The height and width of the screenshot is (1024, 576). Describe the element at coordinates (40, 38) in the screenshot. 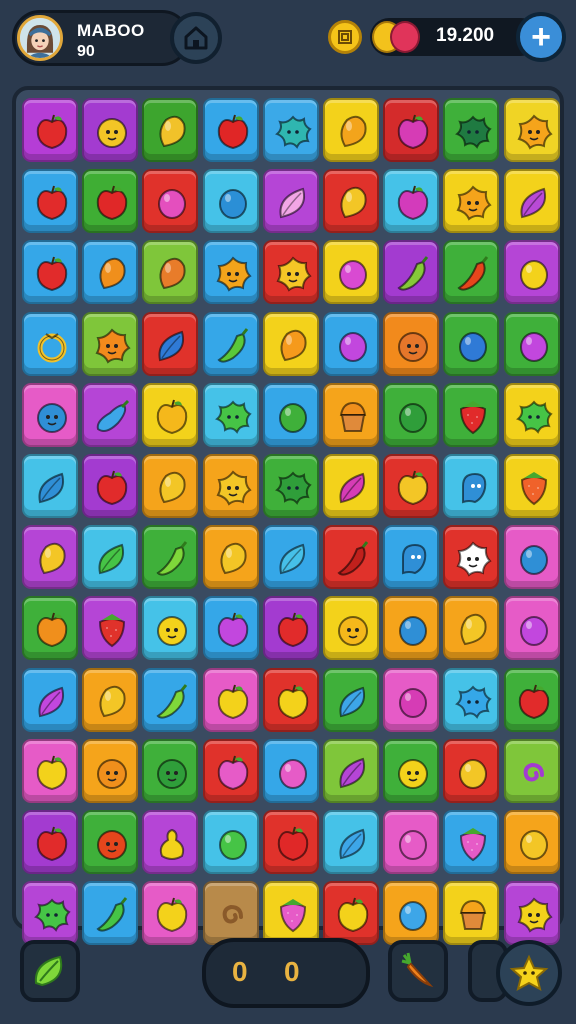

I see `avatar-girl-icon` at that location.